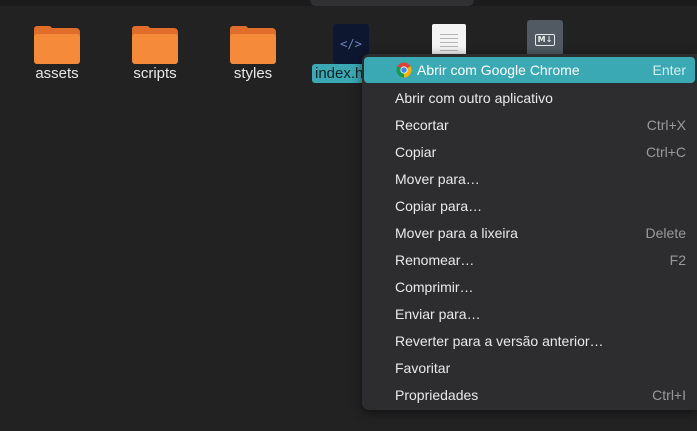 The width and height of the screenshot is (697, 431). What do you see at coordinates (57, 73) in the screenshot?
I see `file-name: assets` at bounding box center [57, 73].